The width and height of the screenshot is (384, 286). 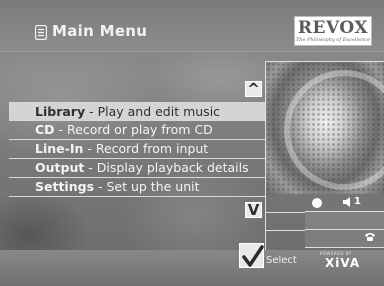 I want to click on status-row-record: 1, so click(x=344, y=203).